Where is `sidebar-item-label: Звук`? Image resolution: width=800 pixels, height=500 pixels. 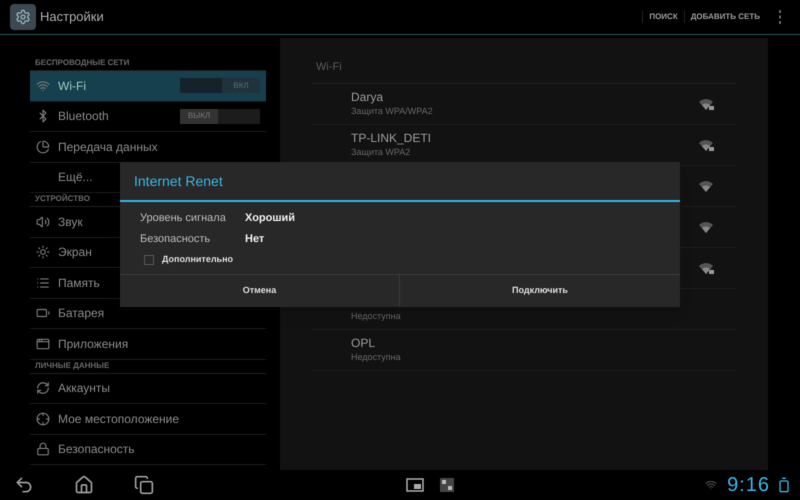
sidebar-item-label: Звук is located at coordinates (70, 222).